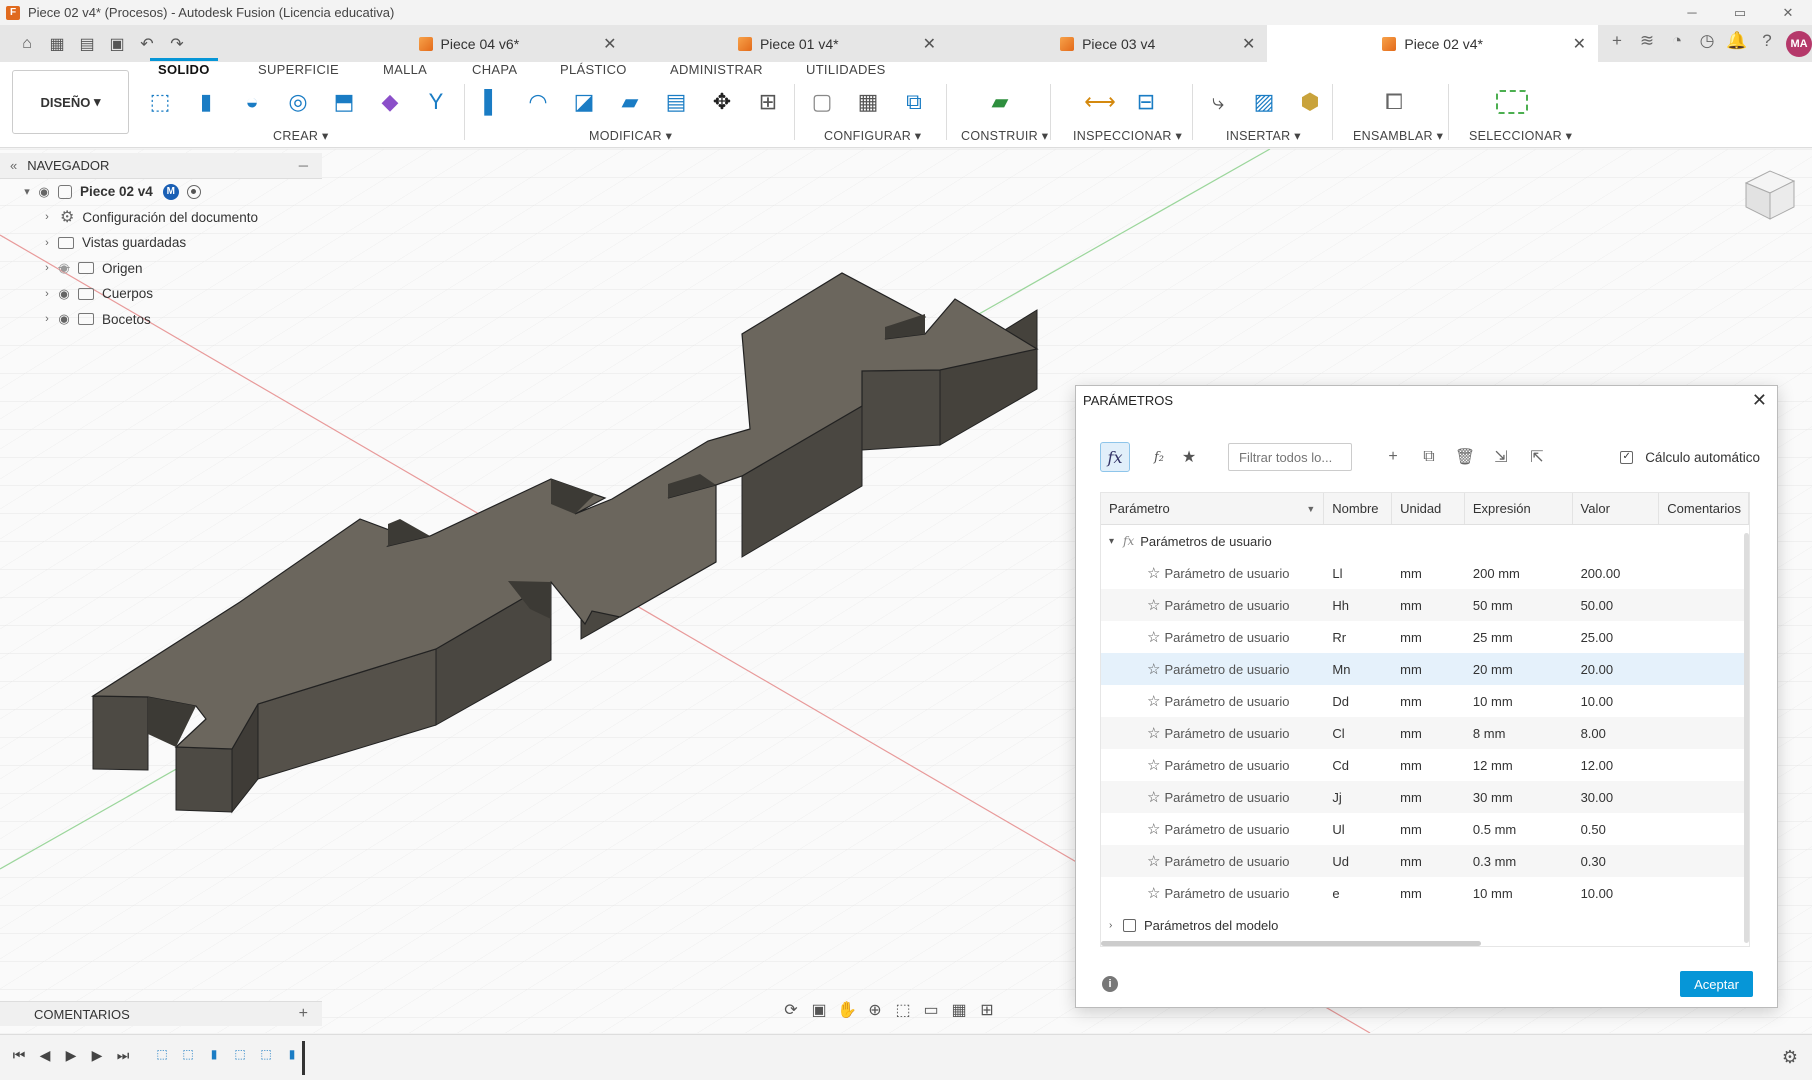  I want to click on revolve-icon: ◒, so click(252, 102).